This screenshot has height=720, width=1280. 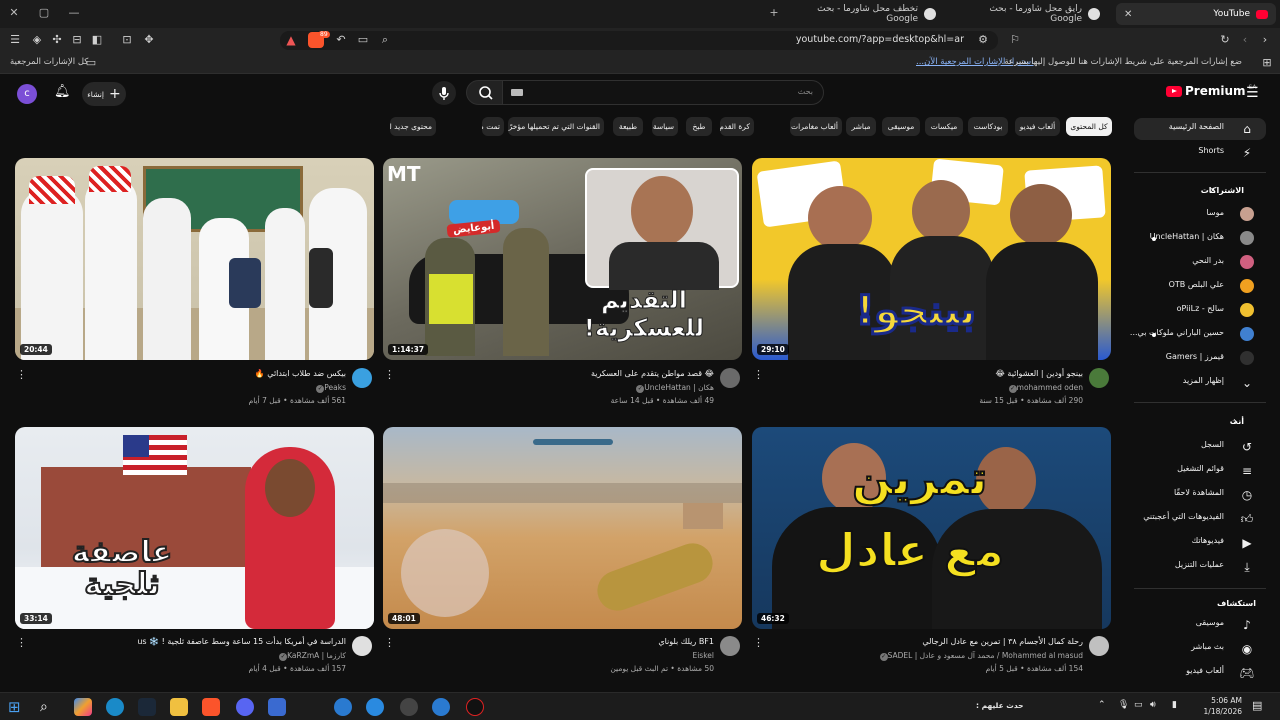 What do you see at coordinates (300, 373) in the screenshot?
I see `video-title: بيكس ضد طلاب ابتدائي 🔥` at bounding box center [300, 373].